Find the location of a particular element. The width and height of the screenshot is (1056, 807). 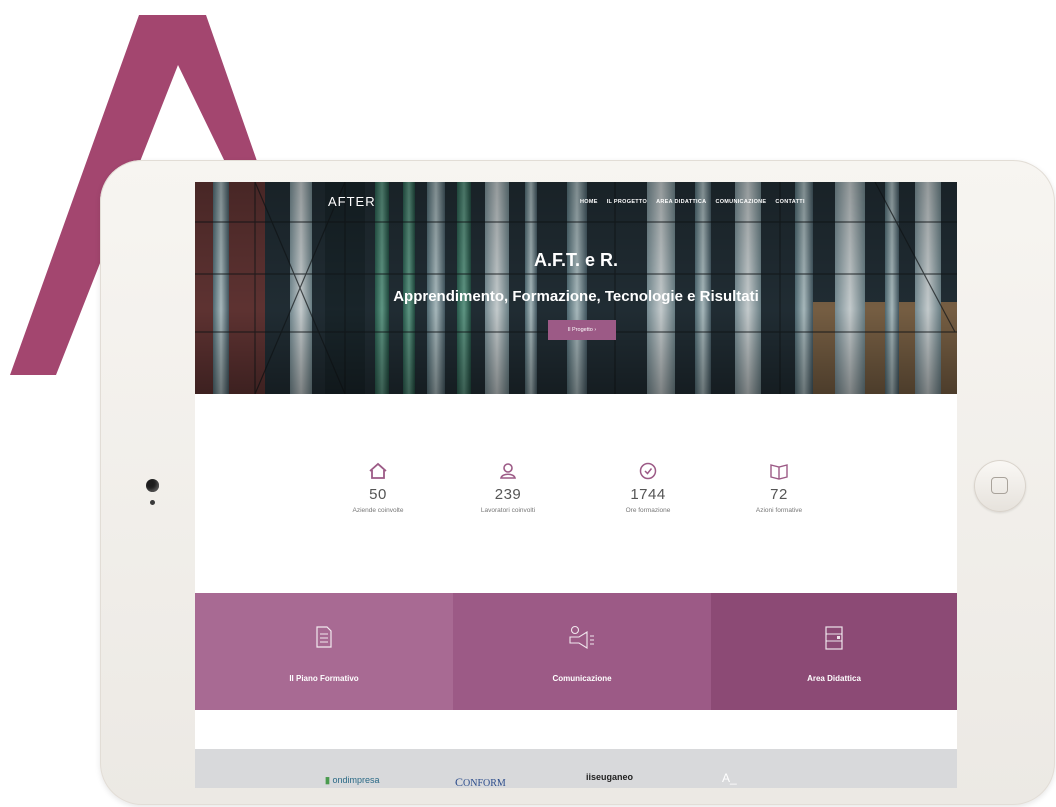

tile-label: Comunicazione is located at coordinates (582, 678).